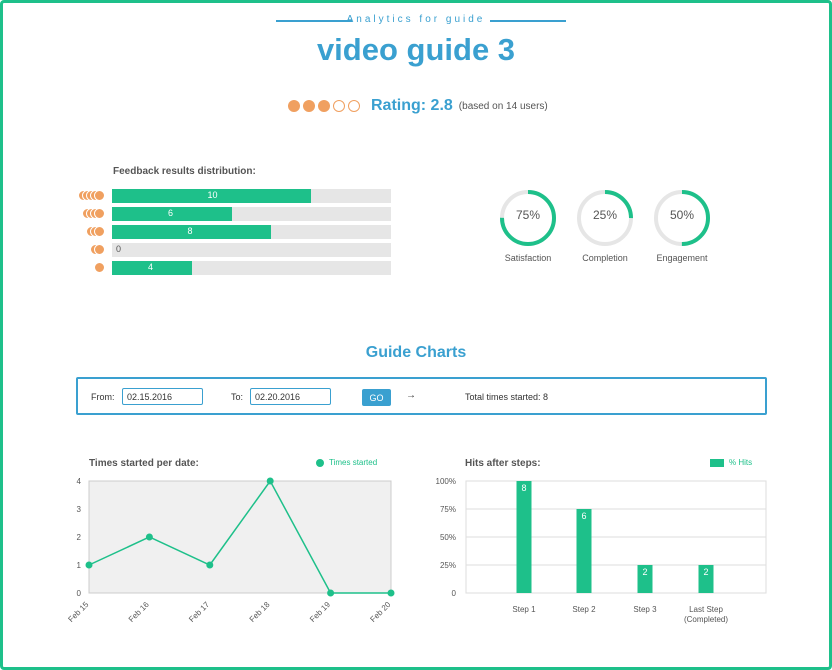 The image size is (832, 670). Describe the element at coordinates (79, 509) in the screenshot. I see `y-tick-label: 3` at that location.